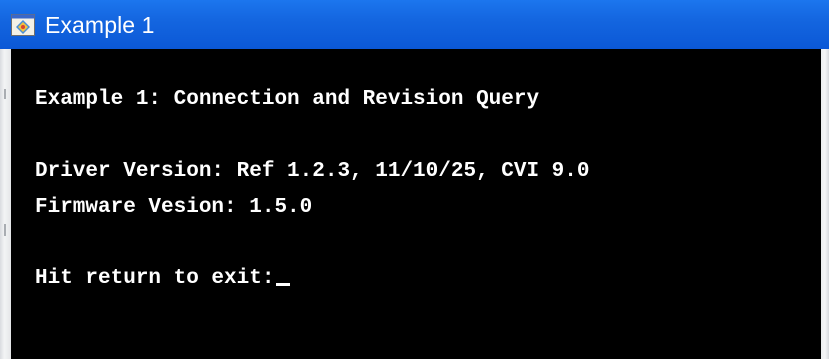 The height and width of the screenshot is (359, 829). What do you see at coordinates (825, 204) in the screenshot?
I see `window-frame-right` at bounding box center [825, 204].